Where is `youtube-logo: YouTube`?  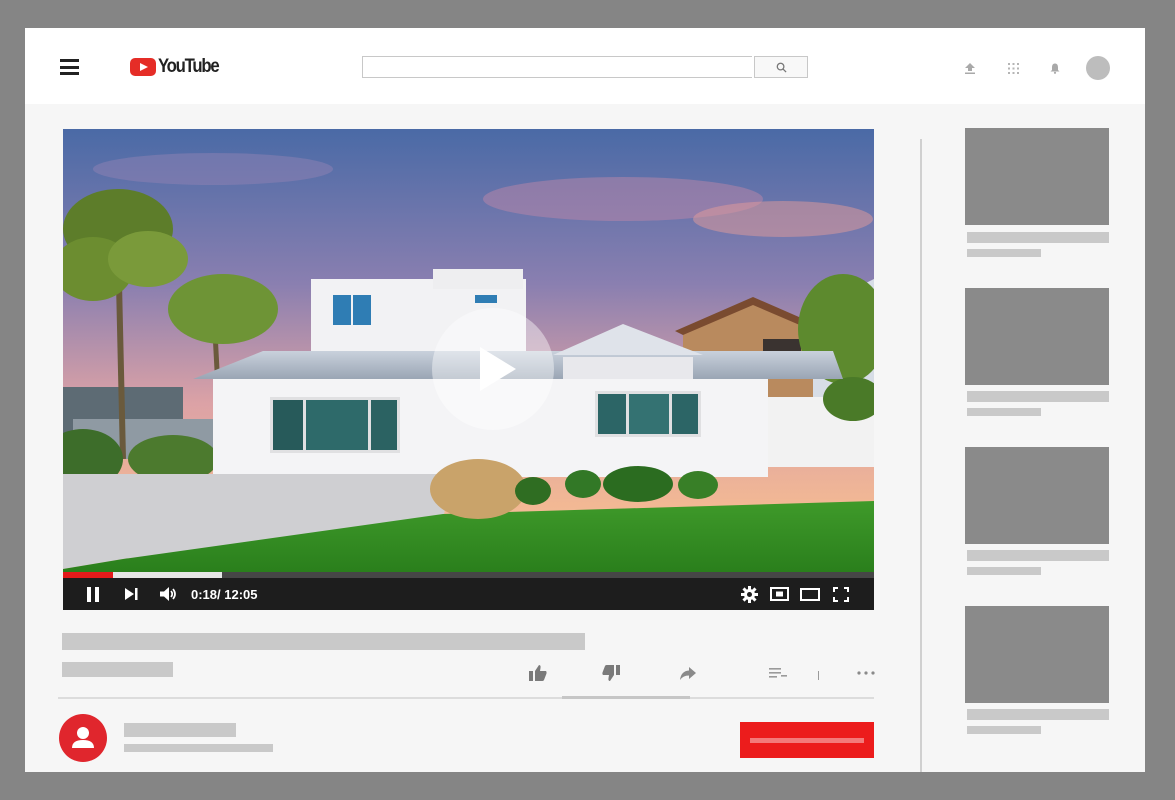 youtube-logo: YouTube is located at coordinates (178, 66).